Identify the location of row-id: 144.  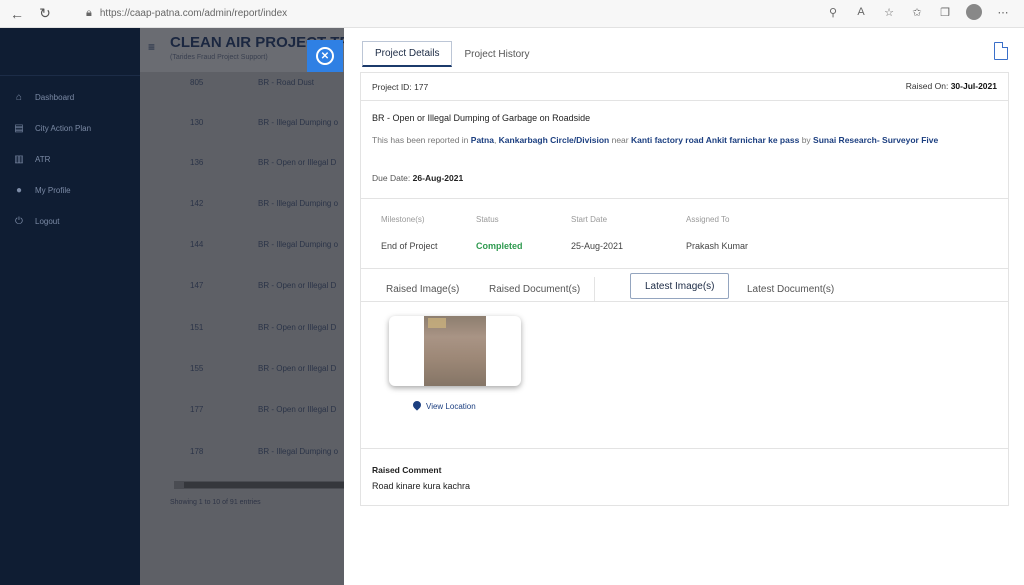
(197, 244).